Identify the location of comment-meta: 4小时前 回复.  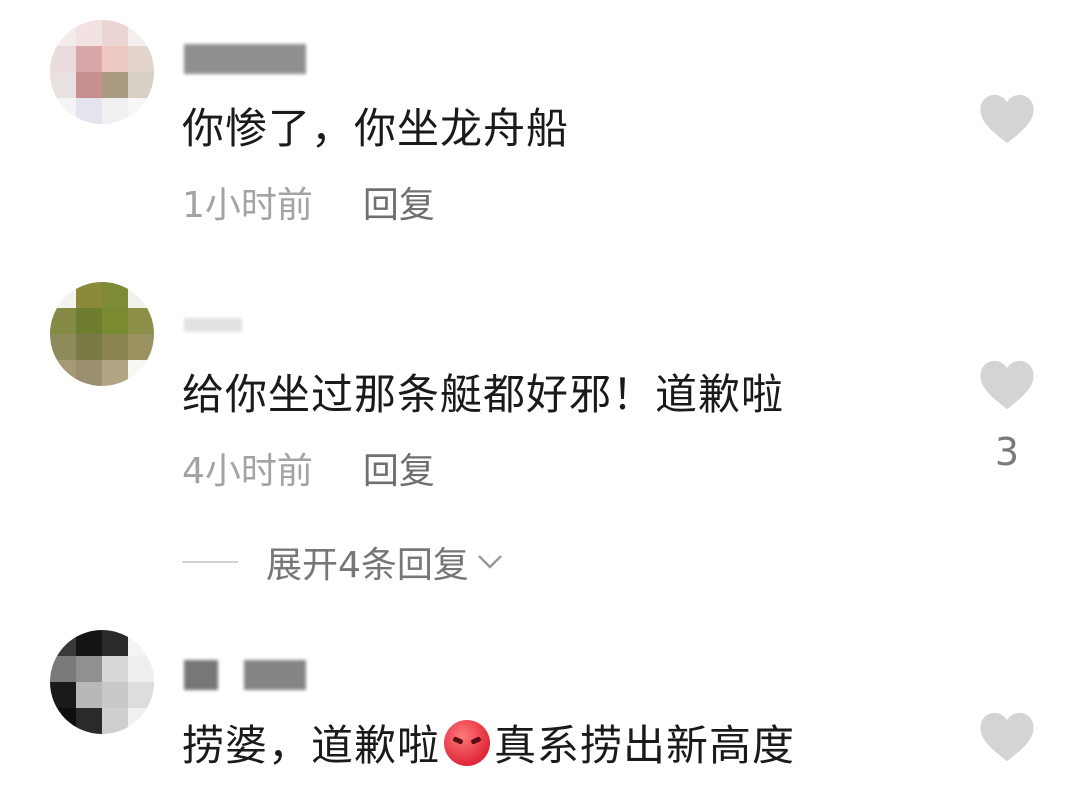
(308, 472).